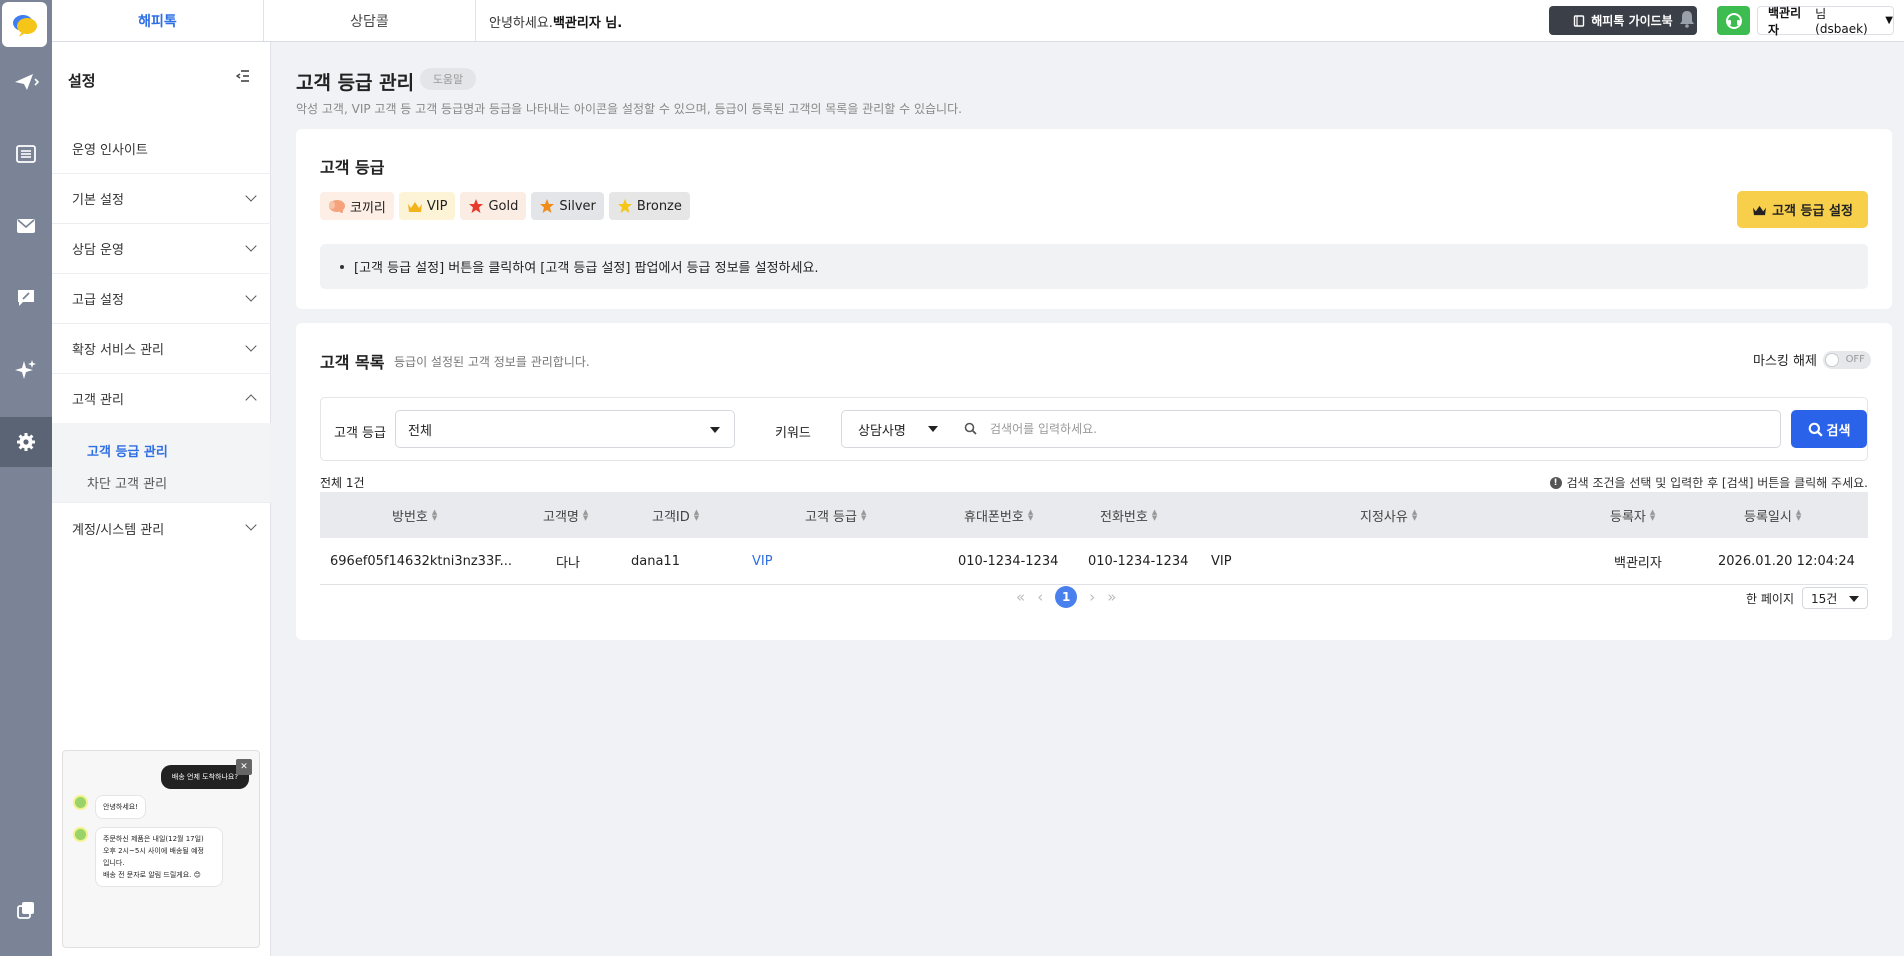 Image resolution: width=1904 pixels, height=956 pixels. I want to click on column-label: 고객 등급, so click(831, 517).